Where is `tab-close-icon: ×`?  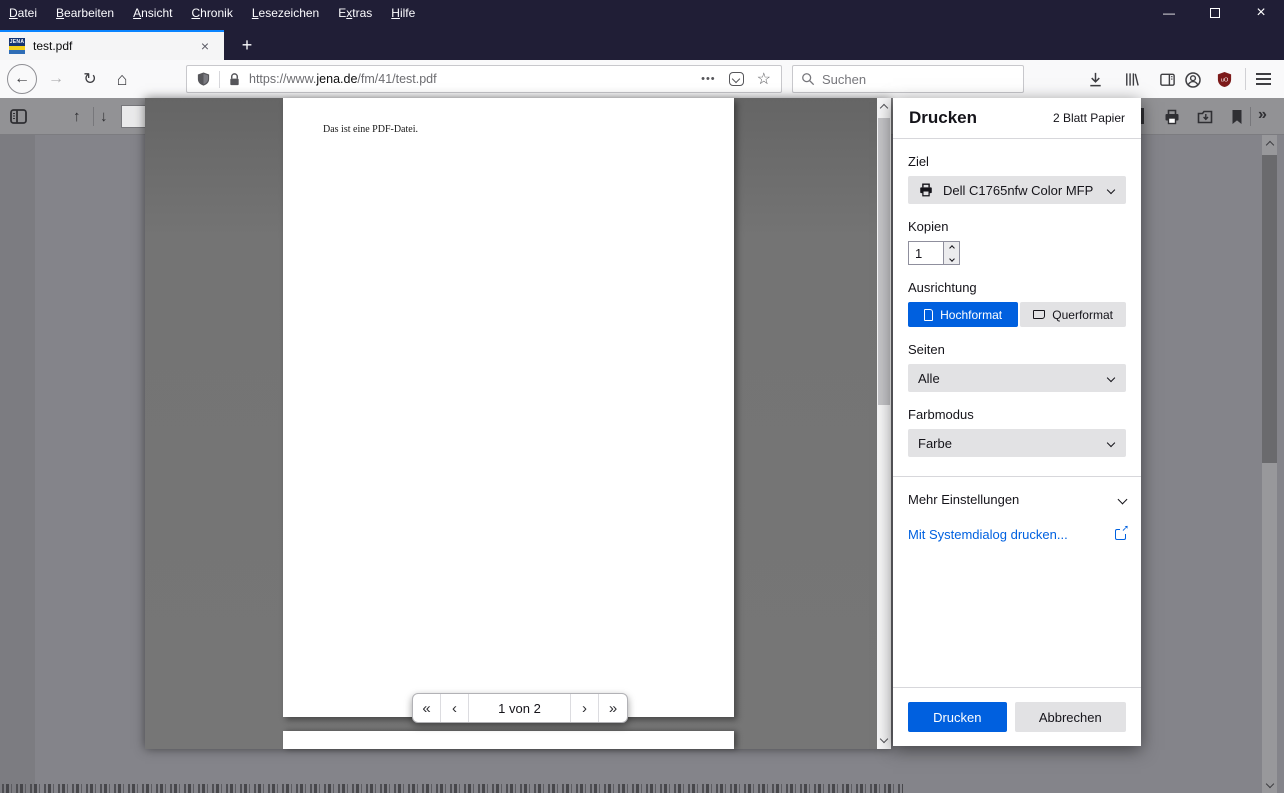
tab-close-icon: × is located at coordinates (205, 46).